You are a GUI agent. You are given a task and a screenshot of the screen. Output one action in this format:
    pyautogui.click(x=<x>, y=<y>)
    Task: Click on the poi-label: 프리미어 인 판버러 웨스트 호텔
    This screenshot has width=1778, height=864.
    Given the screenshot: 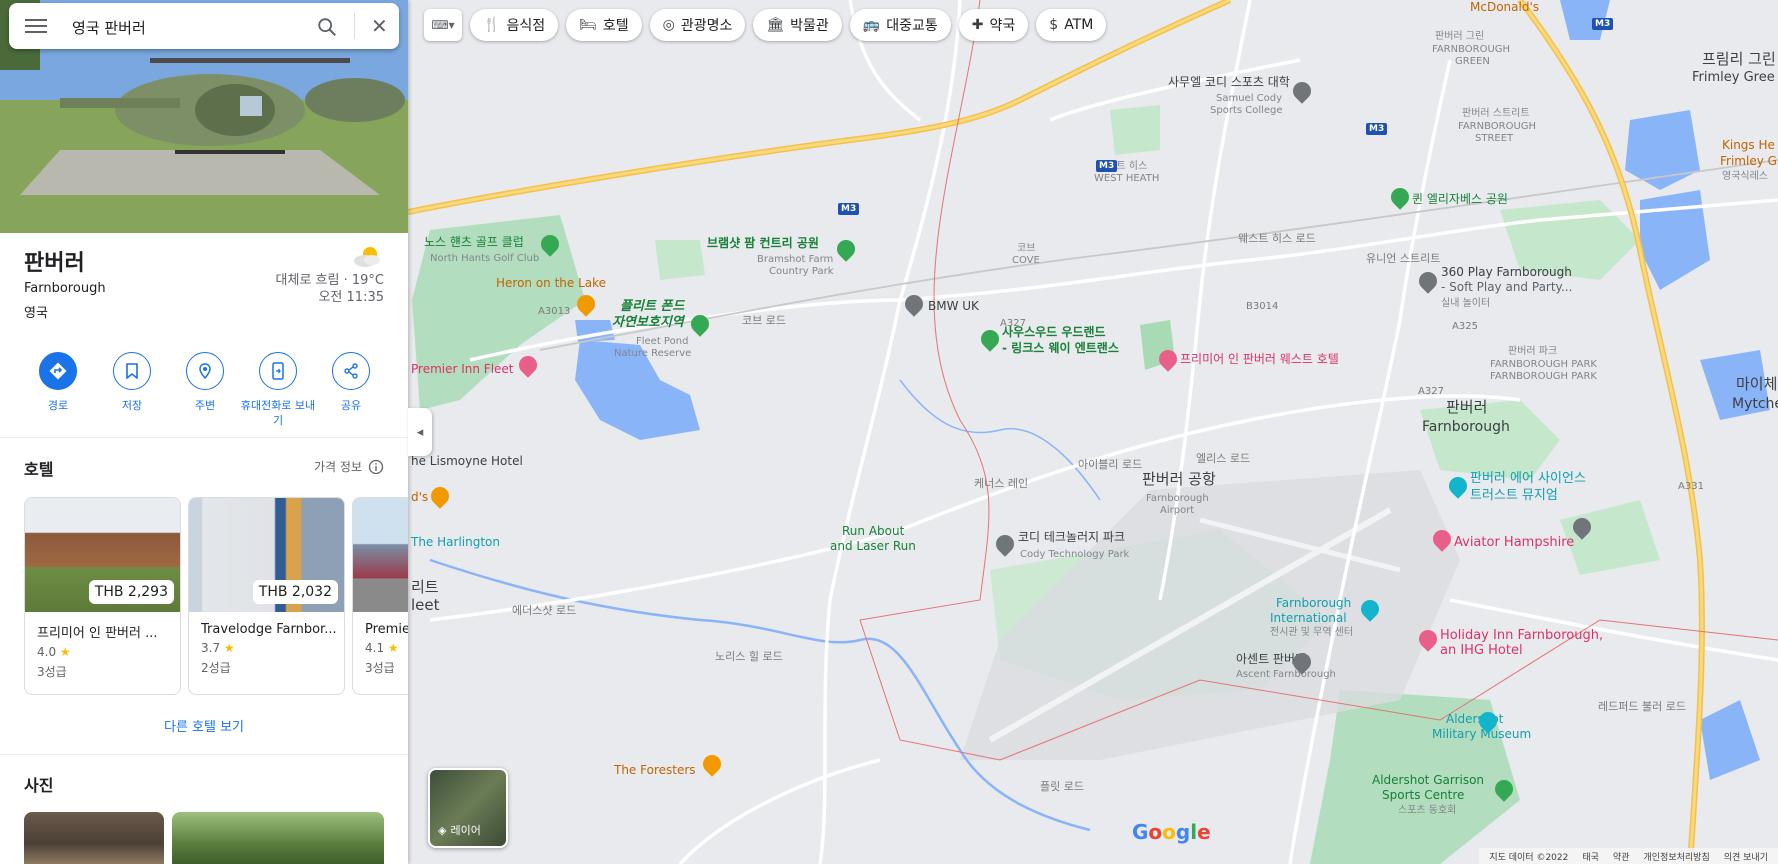 What is the action you would take?
    pyautogui.click(x=1259, y=359)
    